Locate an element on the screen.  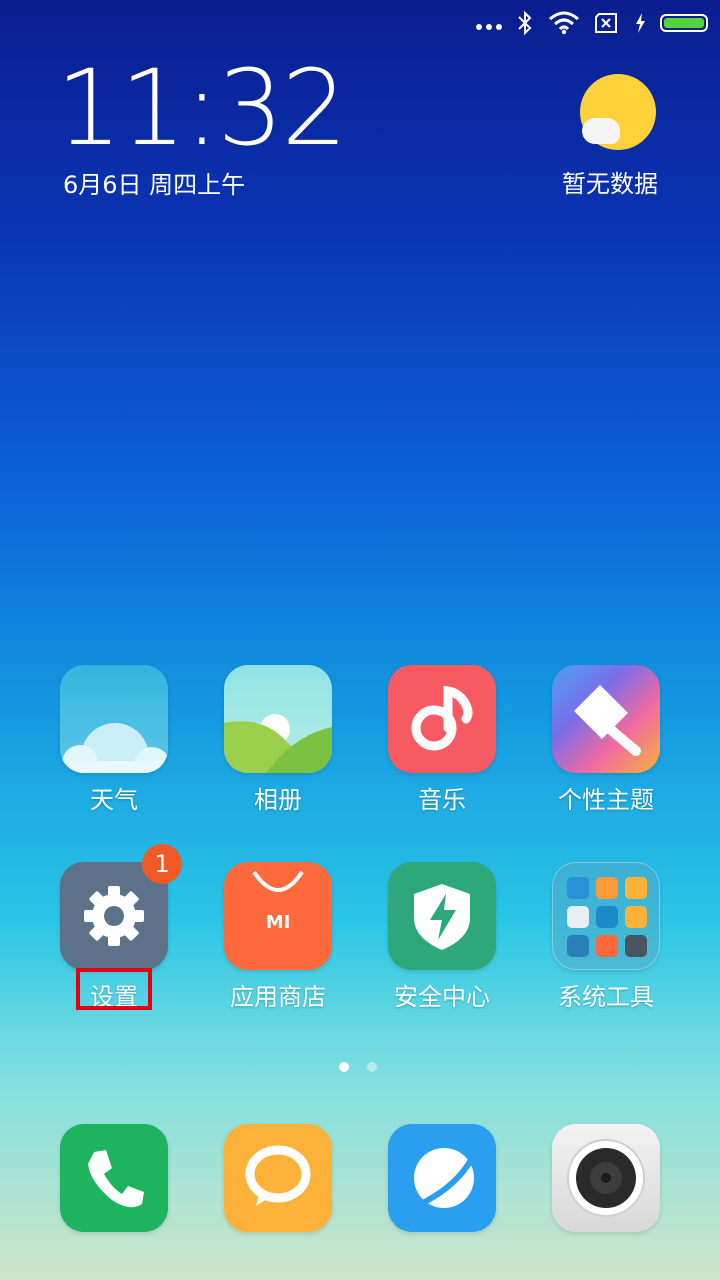
app-label: 安全中心 is located at coordinates (442, 997).